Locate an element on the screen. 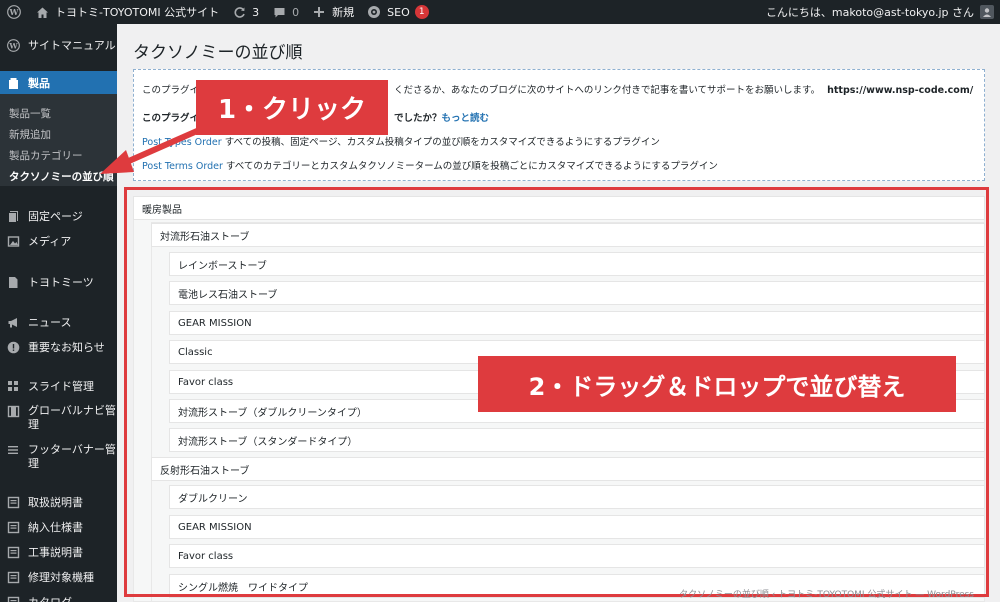 The height and width of the screenshot is (602, 1000). step1-callout: 1・クリック is located at coordinates (292, 107).